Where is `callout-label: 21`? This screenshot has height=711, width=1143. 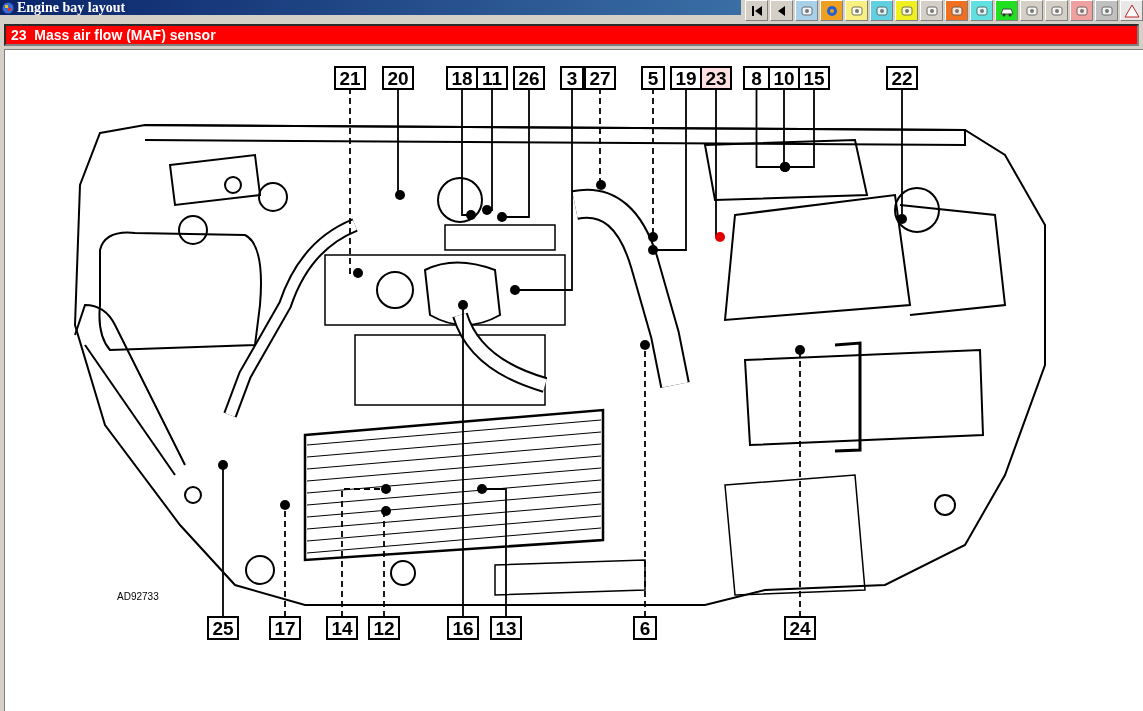 callout-label: 21 is located at coordinates (350, 78).